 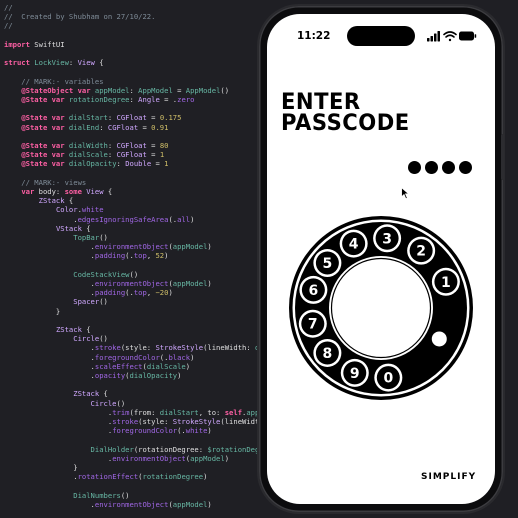 I want to click on title-line-1: ENTER, so click(x=321, y=102).